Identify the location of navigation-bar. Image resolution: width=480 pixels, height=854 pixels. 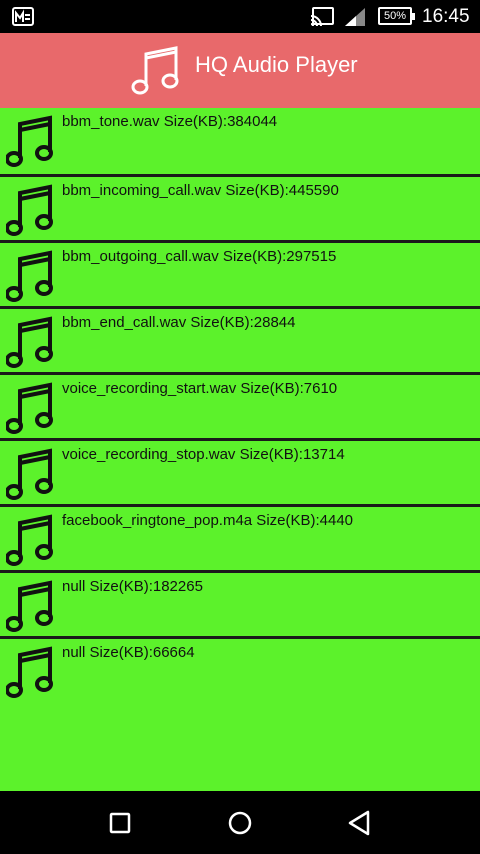
(240, 822).